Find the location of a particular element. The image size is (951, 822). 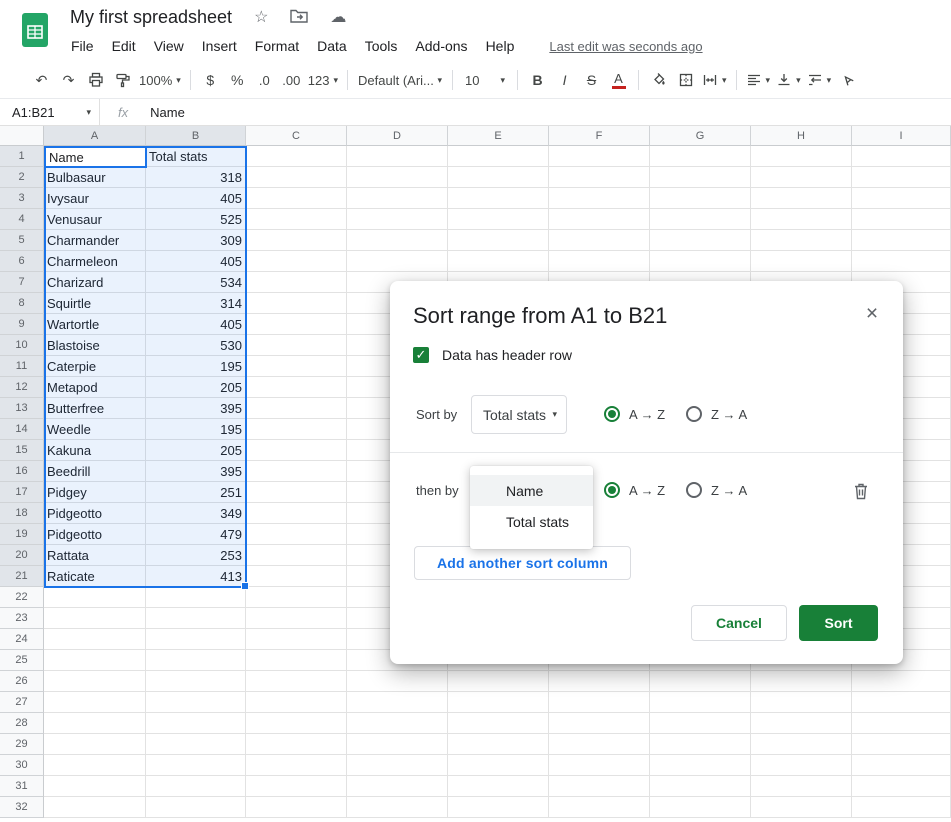

horizontal-align-select: ▾ is located at coordinates (758, 80).